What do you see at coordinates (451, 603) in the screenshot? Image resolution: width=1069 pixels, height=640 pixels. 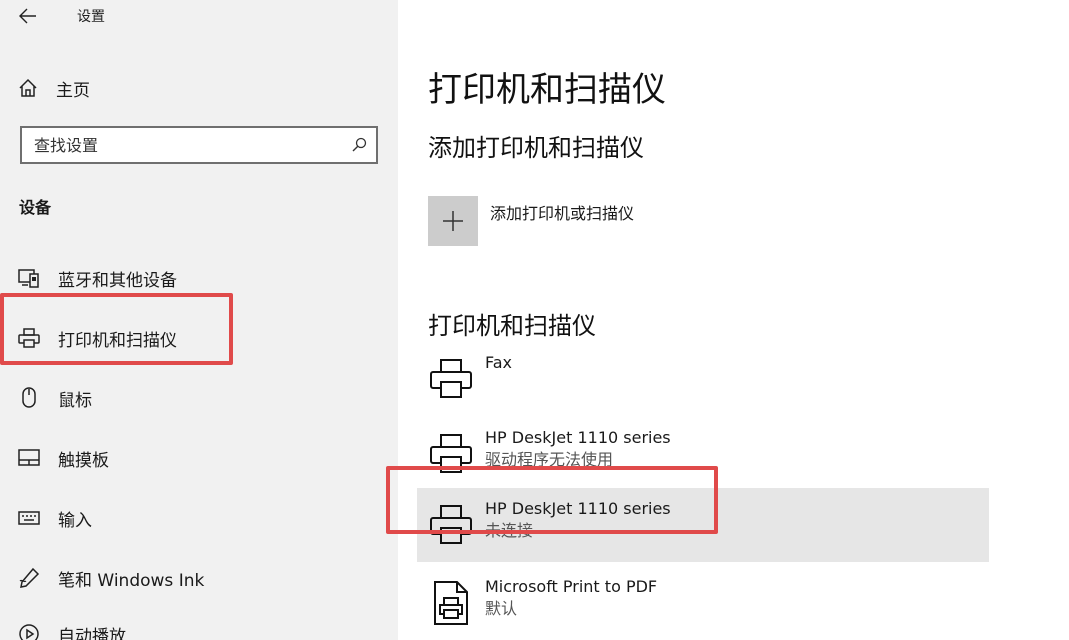 I see `pdf-printer-icon` at bounding box center [451, 603].